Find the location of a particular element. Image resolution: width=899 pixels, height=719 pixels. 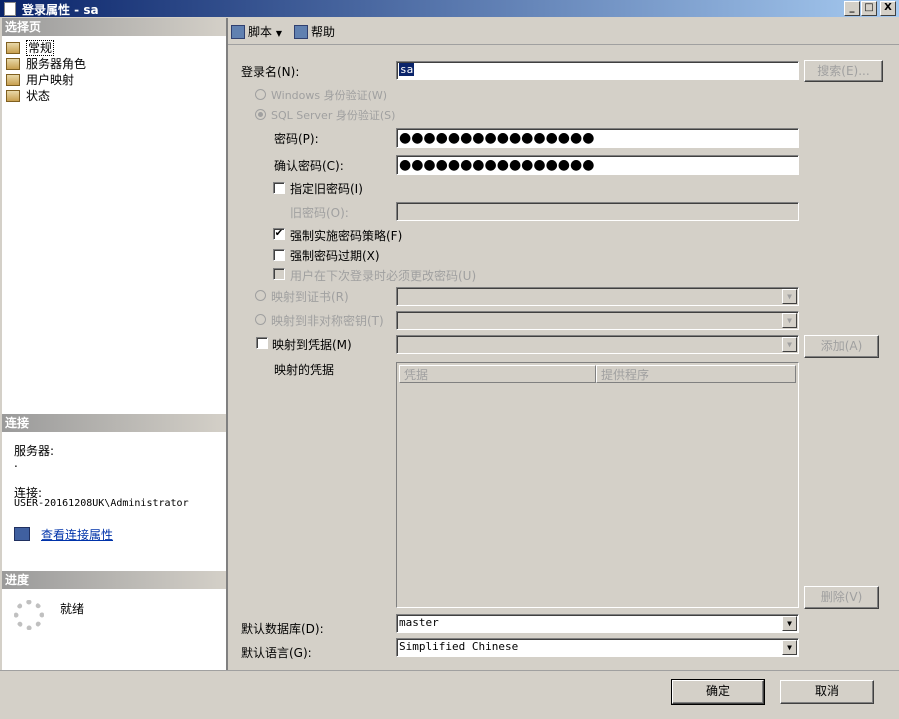

windows-auth-radio is located at coordinates (260, 94).